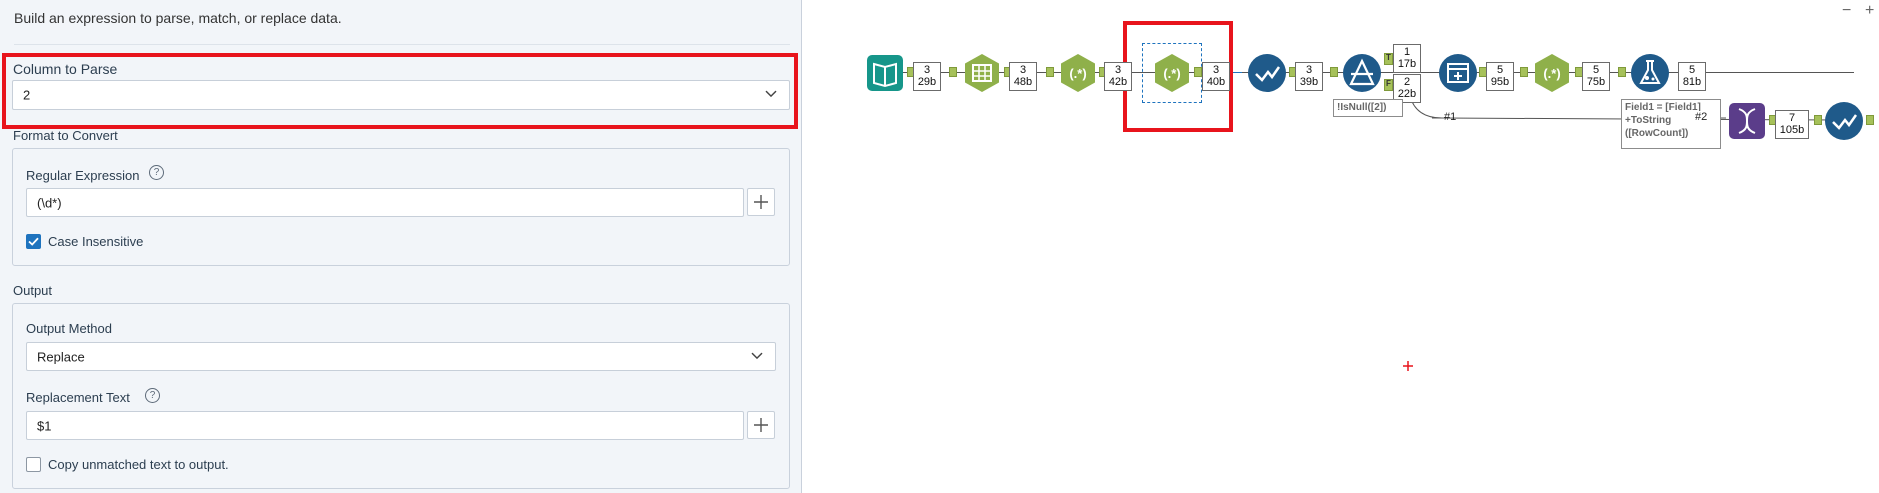 The width and height of the screenshot is (1879, 493). Describe the element at coordinates (885, 73) in the screenshot. I see `input-data-tool` at that location.